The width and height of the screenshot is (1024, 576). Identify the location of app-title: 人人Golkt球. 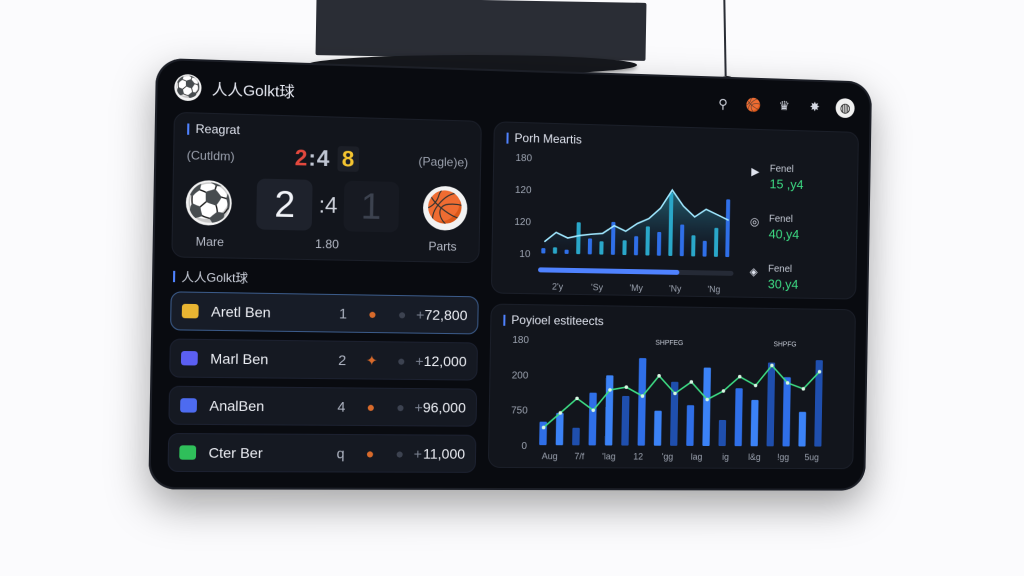
(253, 90).